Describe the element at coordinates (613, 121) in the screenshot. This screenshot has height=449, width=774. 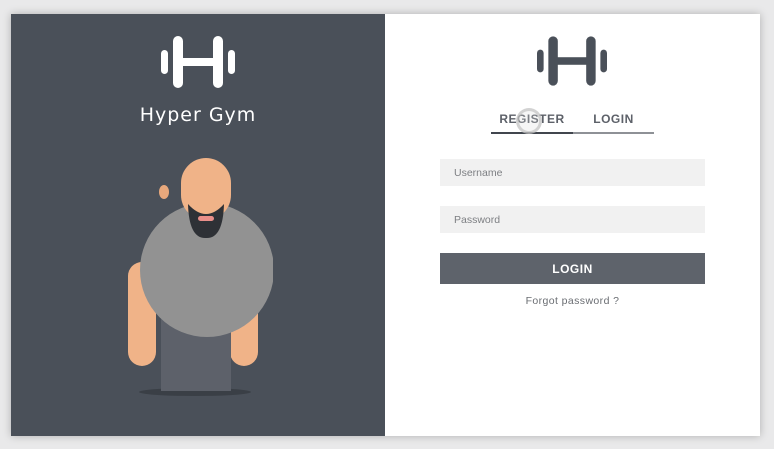
I see `tab-login: LOGIN` at that location.